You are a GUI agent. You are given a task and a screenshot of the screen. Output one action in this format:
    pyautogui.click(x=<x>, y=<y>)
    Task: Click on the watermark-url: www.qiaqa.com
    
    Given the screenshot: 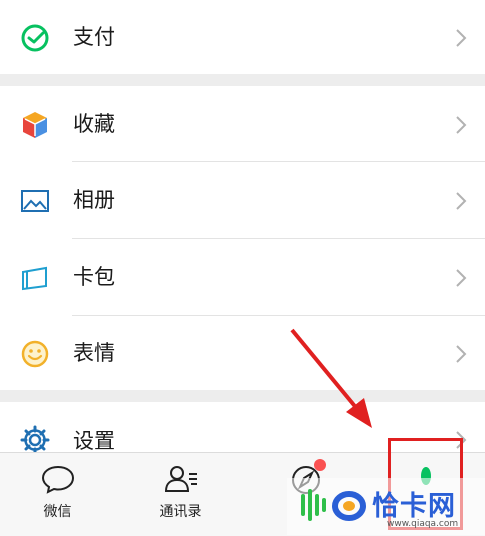 What is the action you would take?
    pyautogui.click(x=423, y=524)
    